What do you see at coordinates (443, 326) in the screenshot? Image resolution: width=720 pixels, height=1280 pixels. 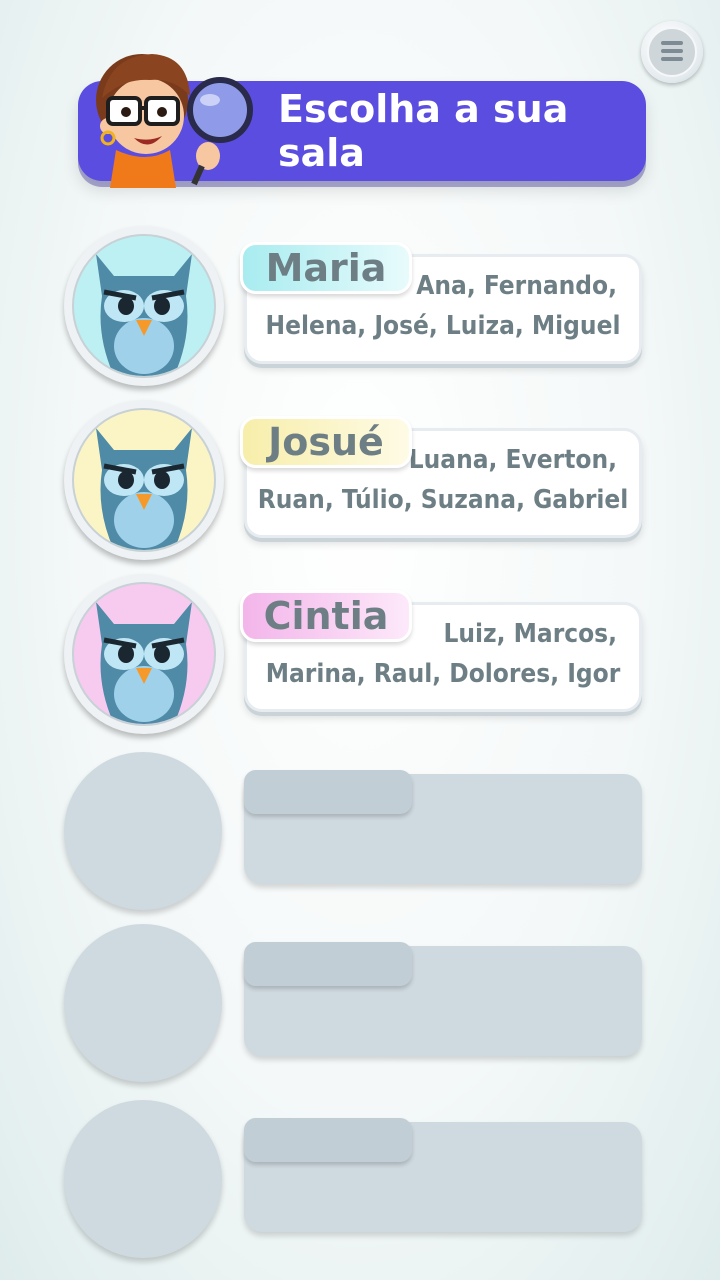 I see `student-names-line2: Helena, José, Luiza, Miguel` at bounding box center [443, 326].